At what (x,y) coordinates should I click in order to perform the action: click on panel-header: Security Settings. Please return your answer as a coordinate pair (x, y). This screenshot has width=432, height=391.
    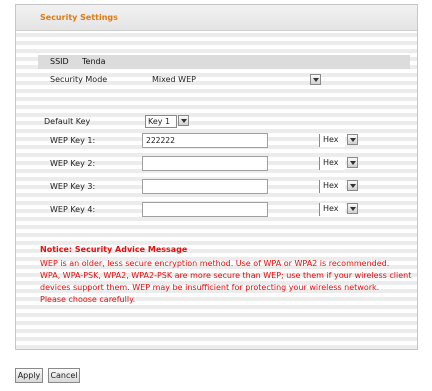
    Looking at the image, I should click on (216, 18).